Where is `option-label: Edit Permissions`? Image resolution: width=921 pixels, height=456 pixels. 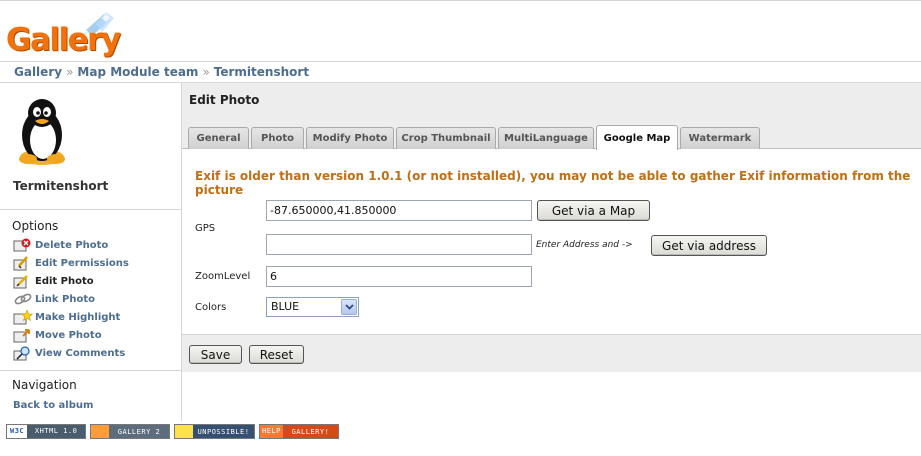
option-label: Edit Permissions is located at coordinates (82, 263).